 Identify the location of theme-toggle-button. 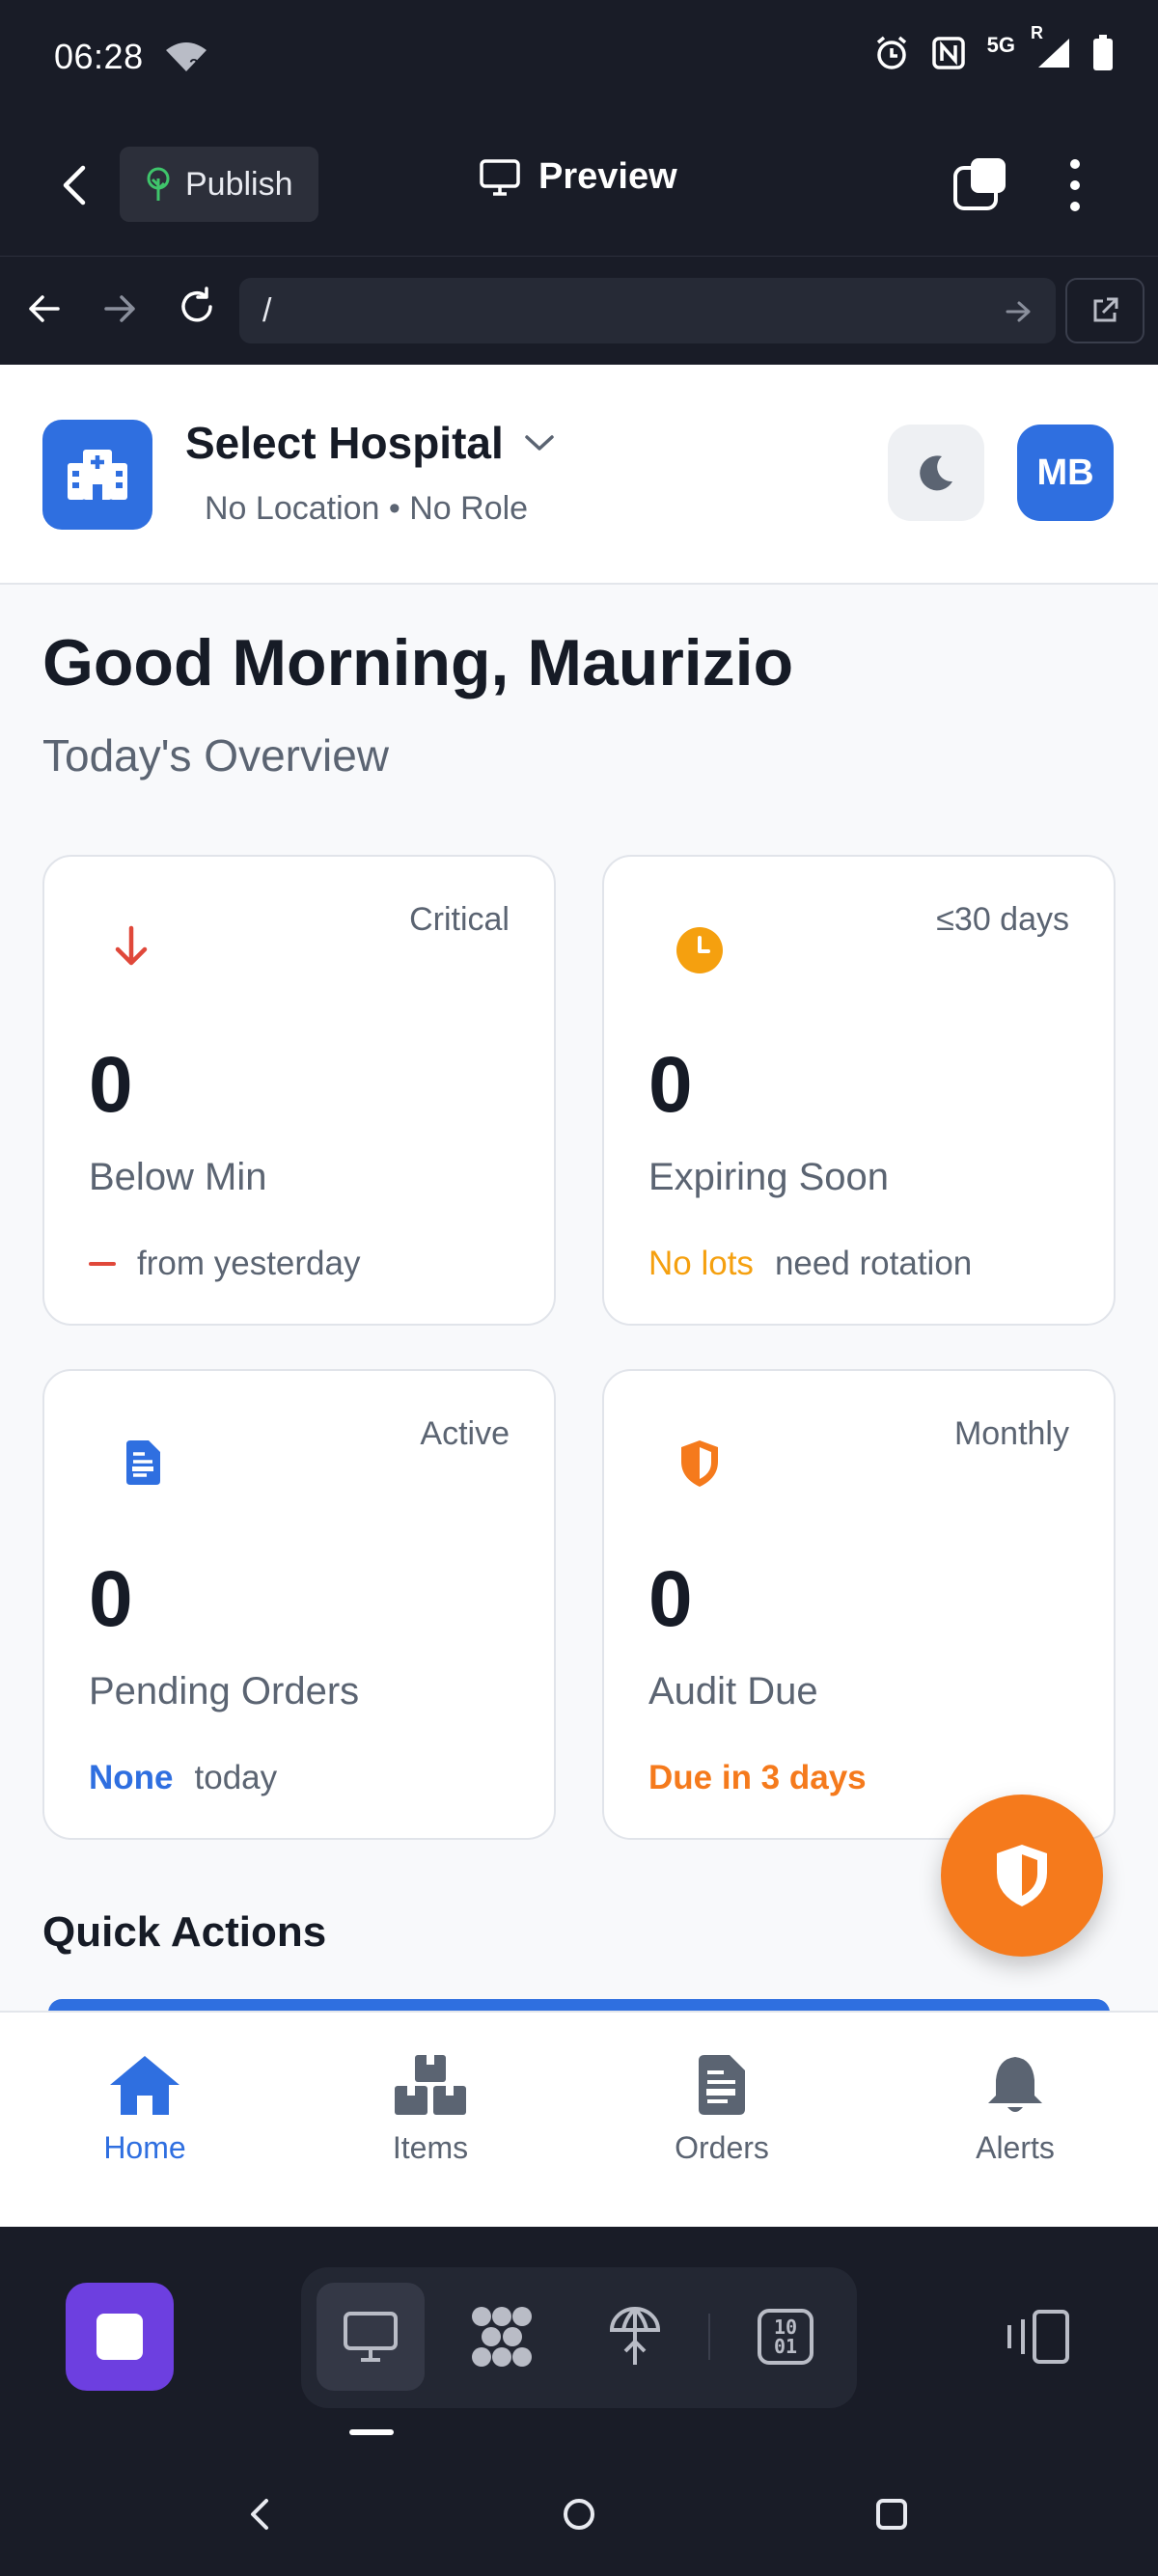
(936, 473).